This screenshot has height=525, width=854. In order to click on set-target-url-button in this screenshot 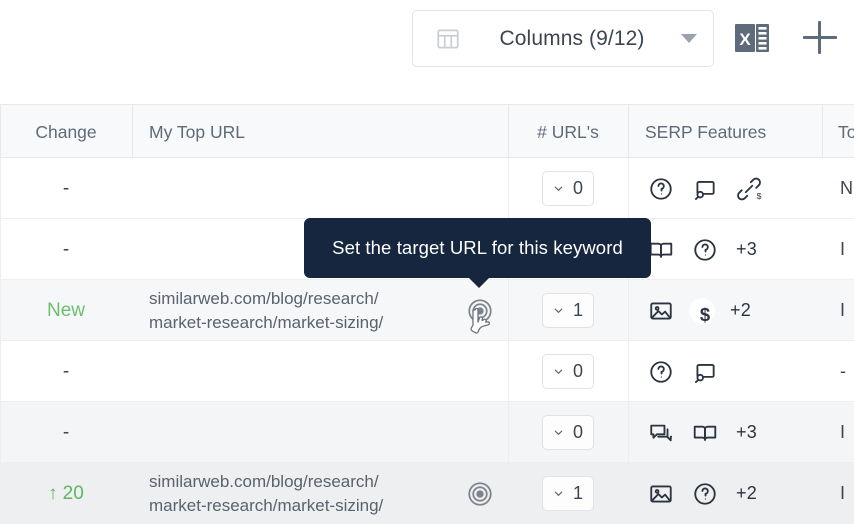, I will do `click(480, 493)`.